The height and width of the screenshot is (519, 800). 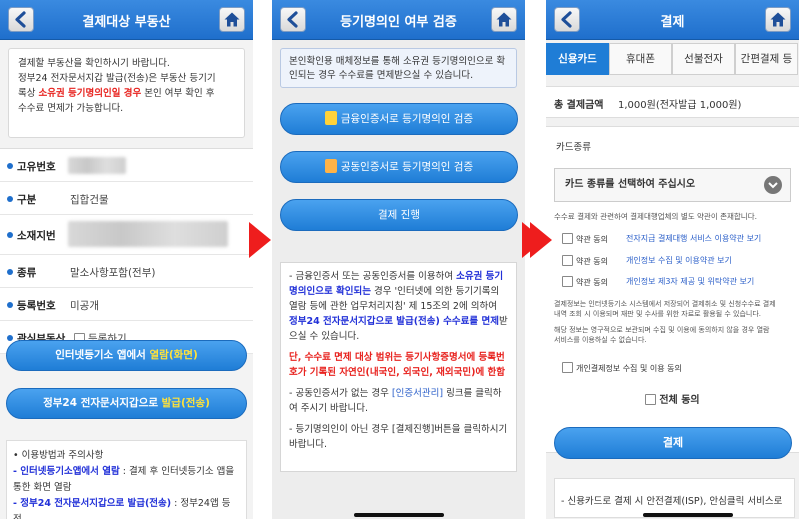 What do you see at coordinates (394, 321) in the screenshot?
I see `note-highlight: 정부24 전자문서지갑으로 발급(전송) 수수료를 면제` at bounding box center [394, 321].